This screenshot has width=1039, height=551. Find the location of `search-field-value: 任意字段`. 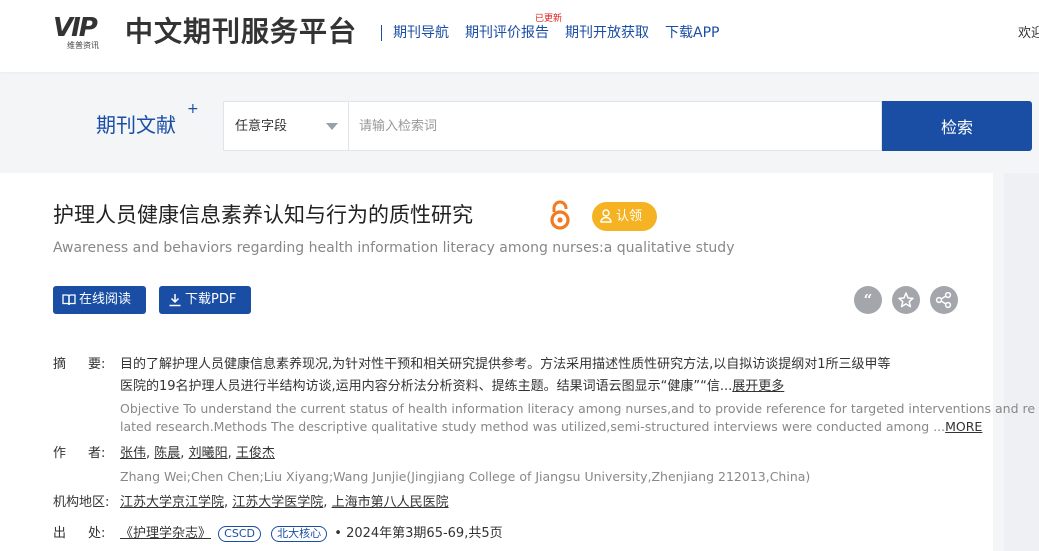

search-field-value: 任意字段 is located at coordinates (261, 126).